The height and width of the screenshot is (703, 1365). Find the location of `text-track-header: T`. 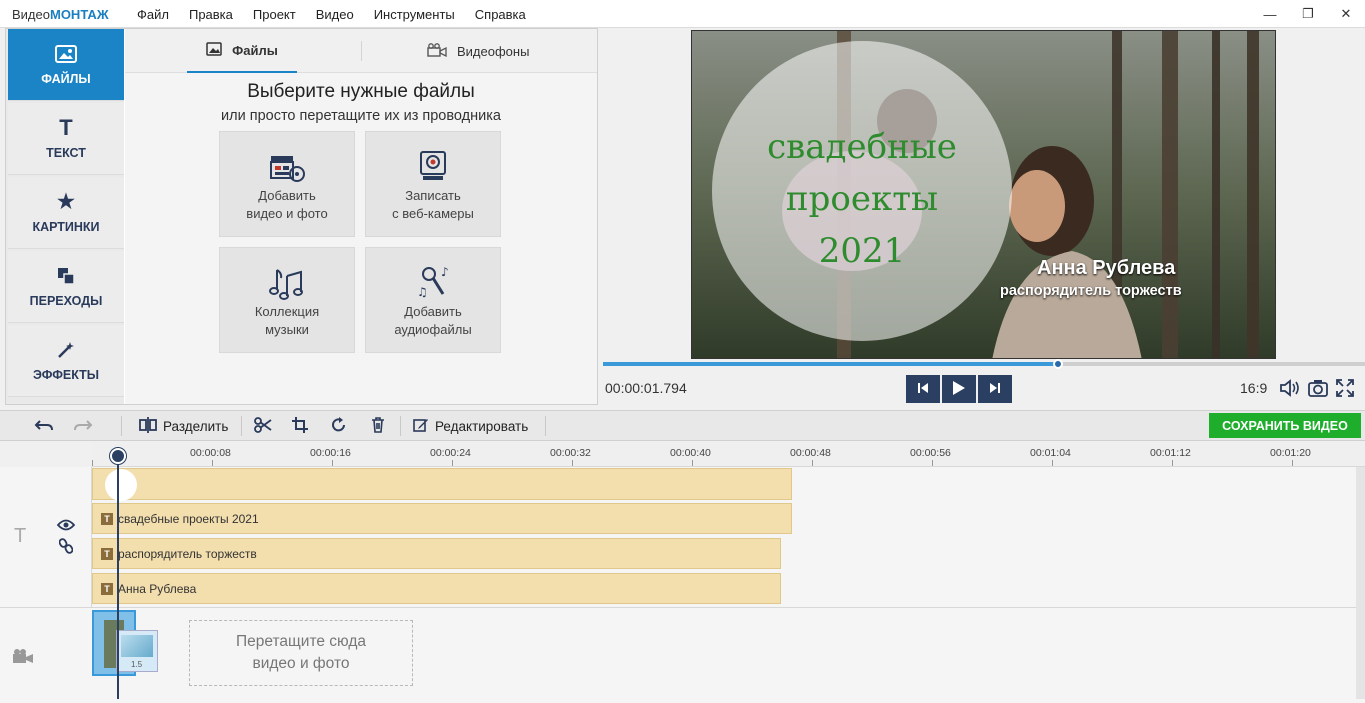

text-track-header: T is located at coordinates (46, 537).